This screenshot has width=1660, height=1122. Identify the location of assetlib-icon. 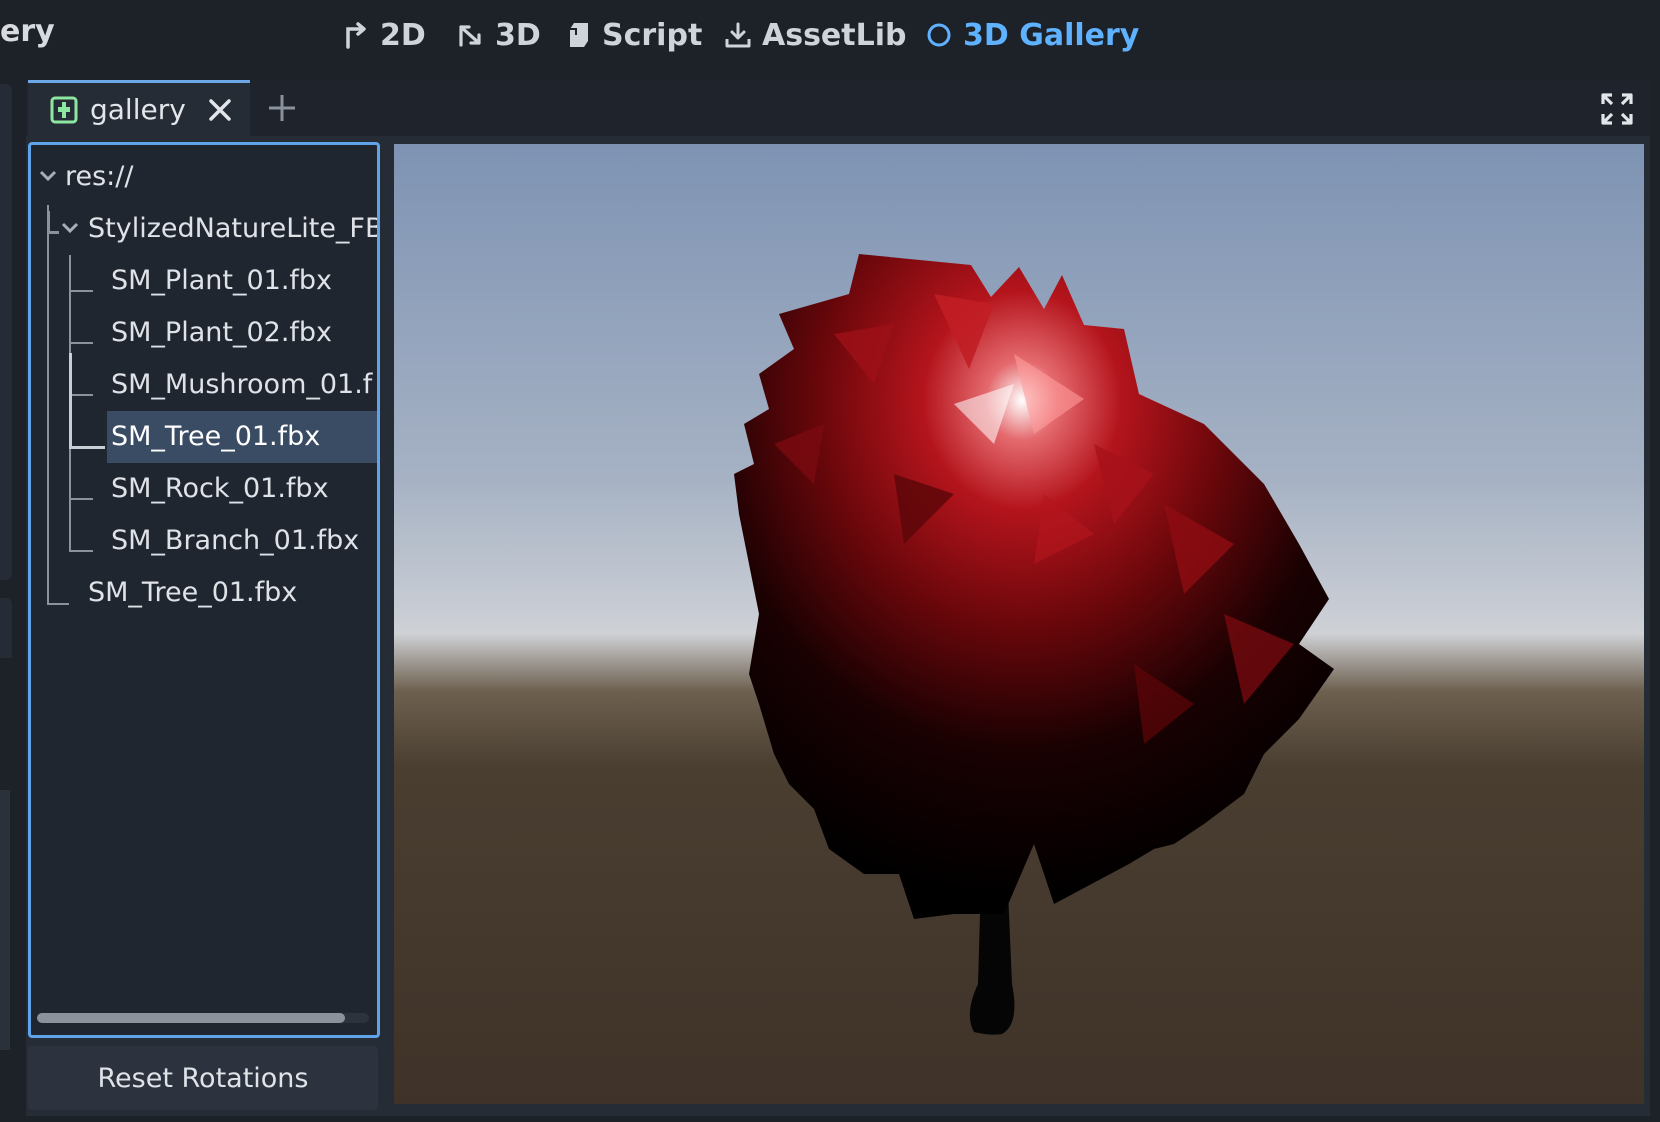
(738, 35).